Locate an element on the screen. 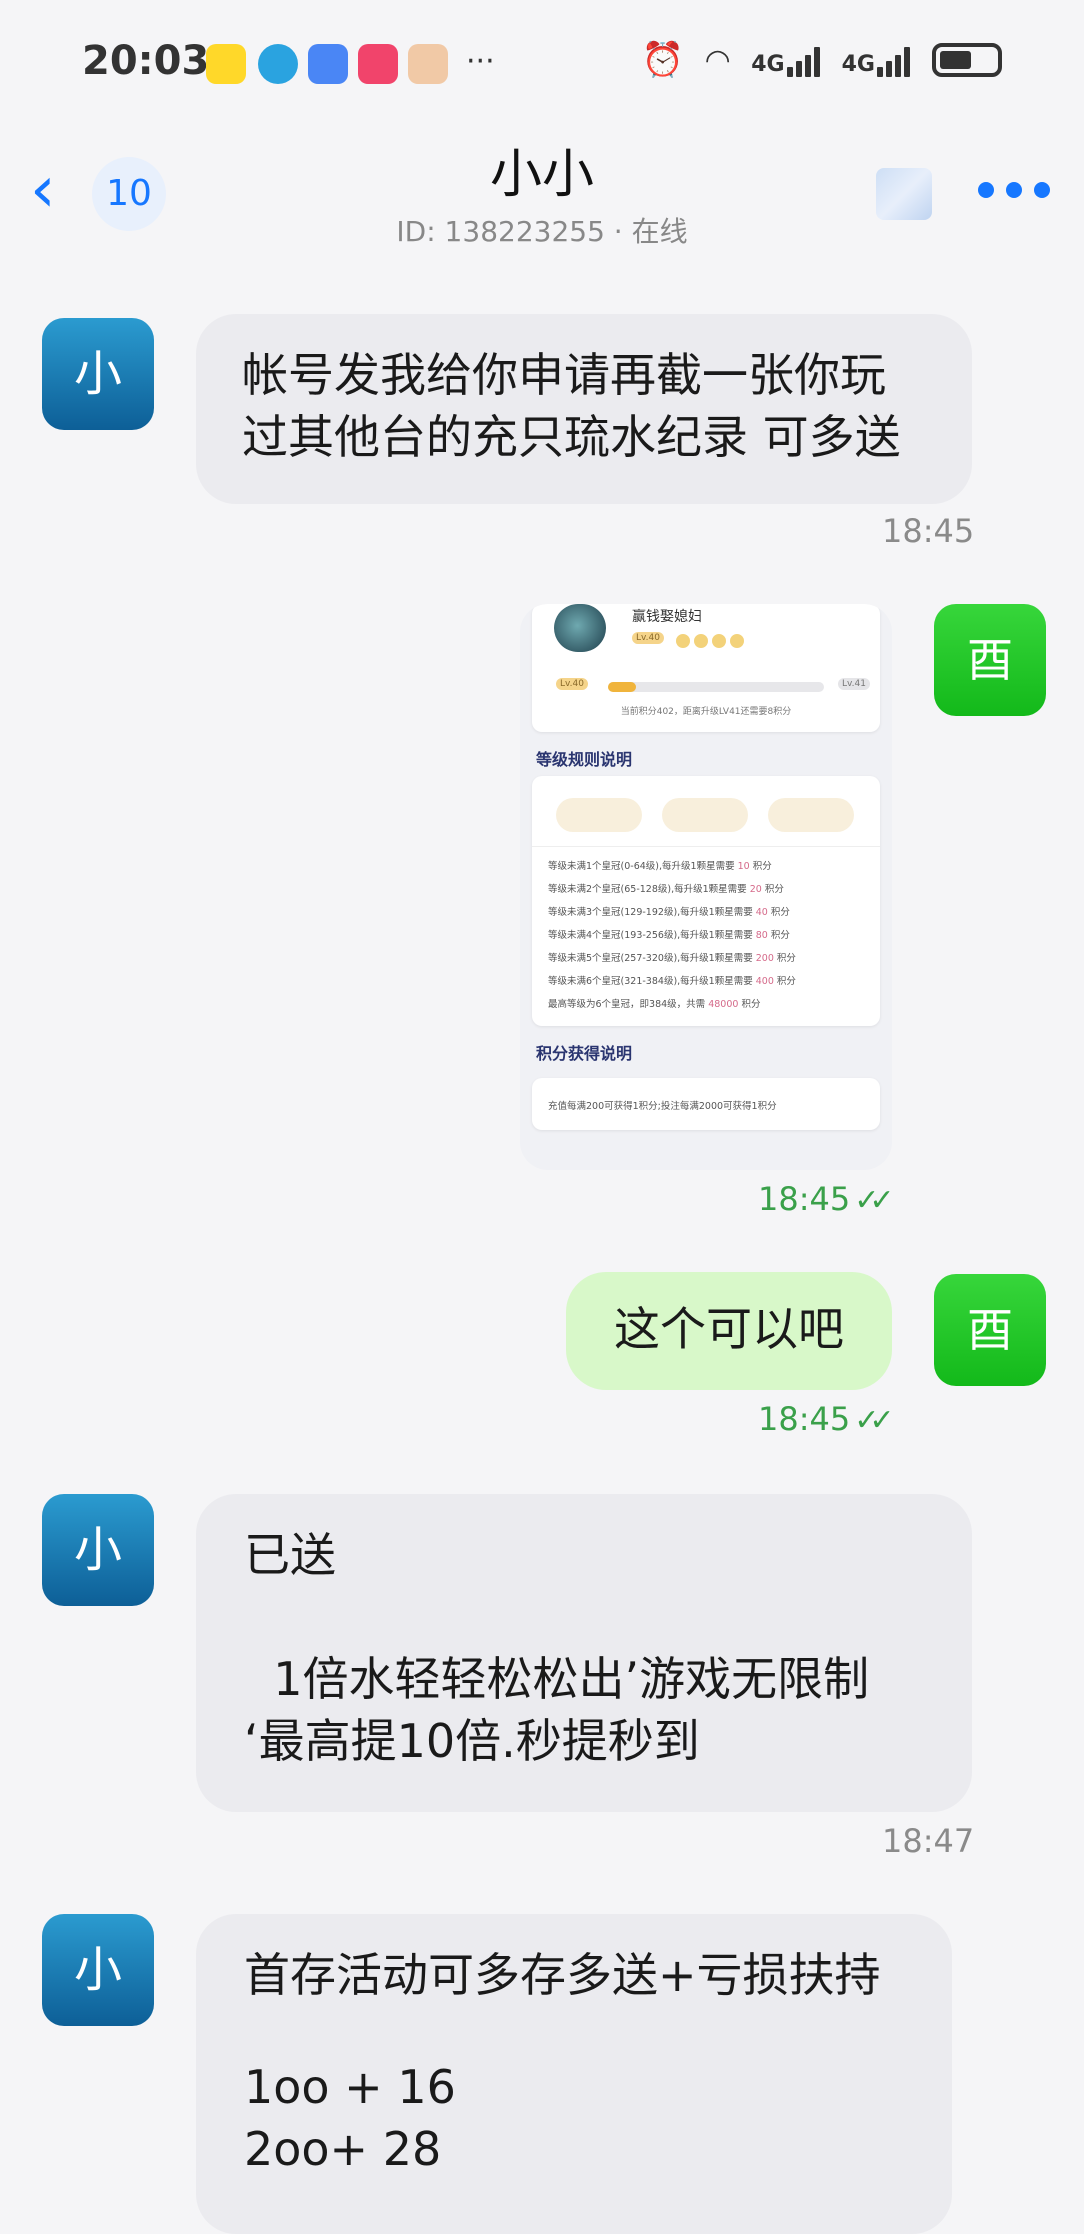 The image size is (1084, 2234). progress-text: 当前积分402，距离升级LV41还需要8积分 is located at coordinates (706, 712).